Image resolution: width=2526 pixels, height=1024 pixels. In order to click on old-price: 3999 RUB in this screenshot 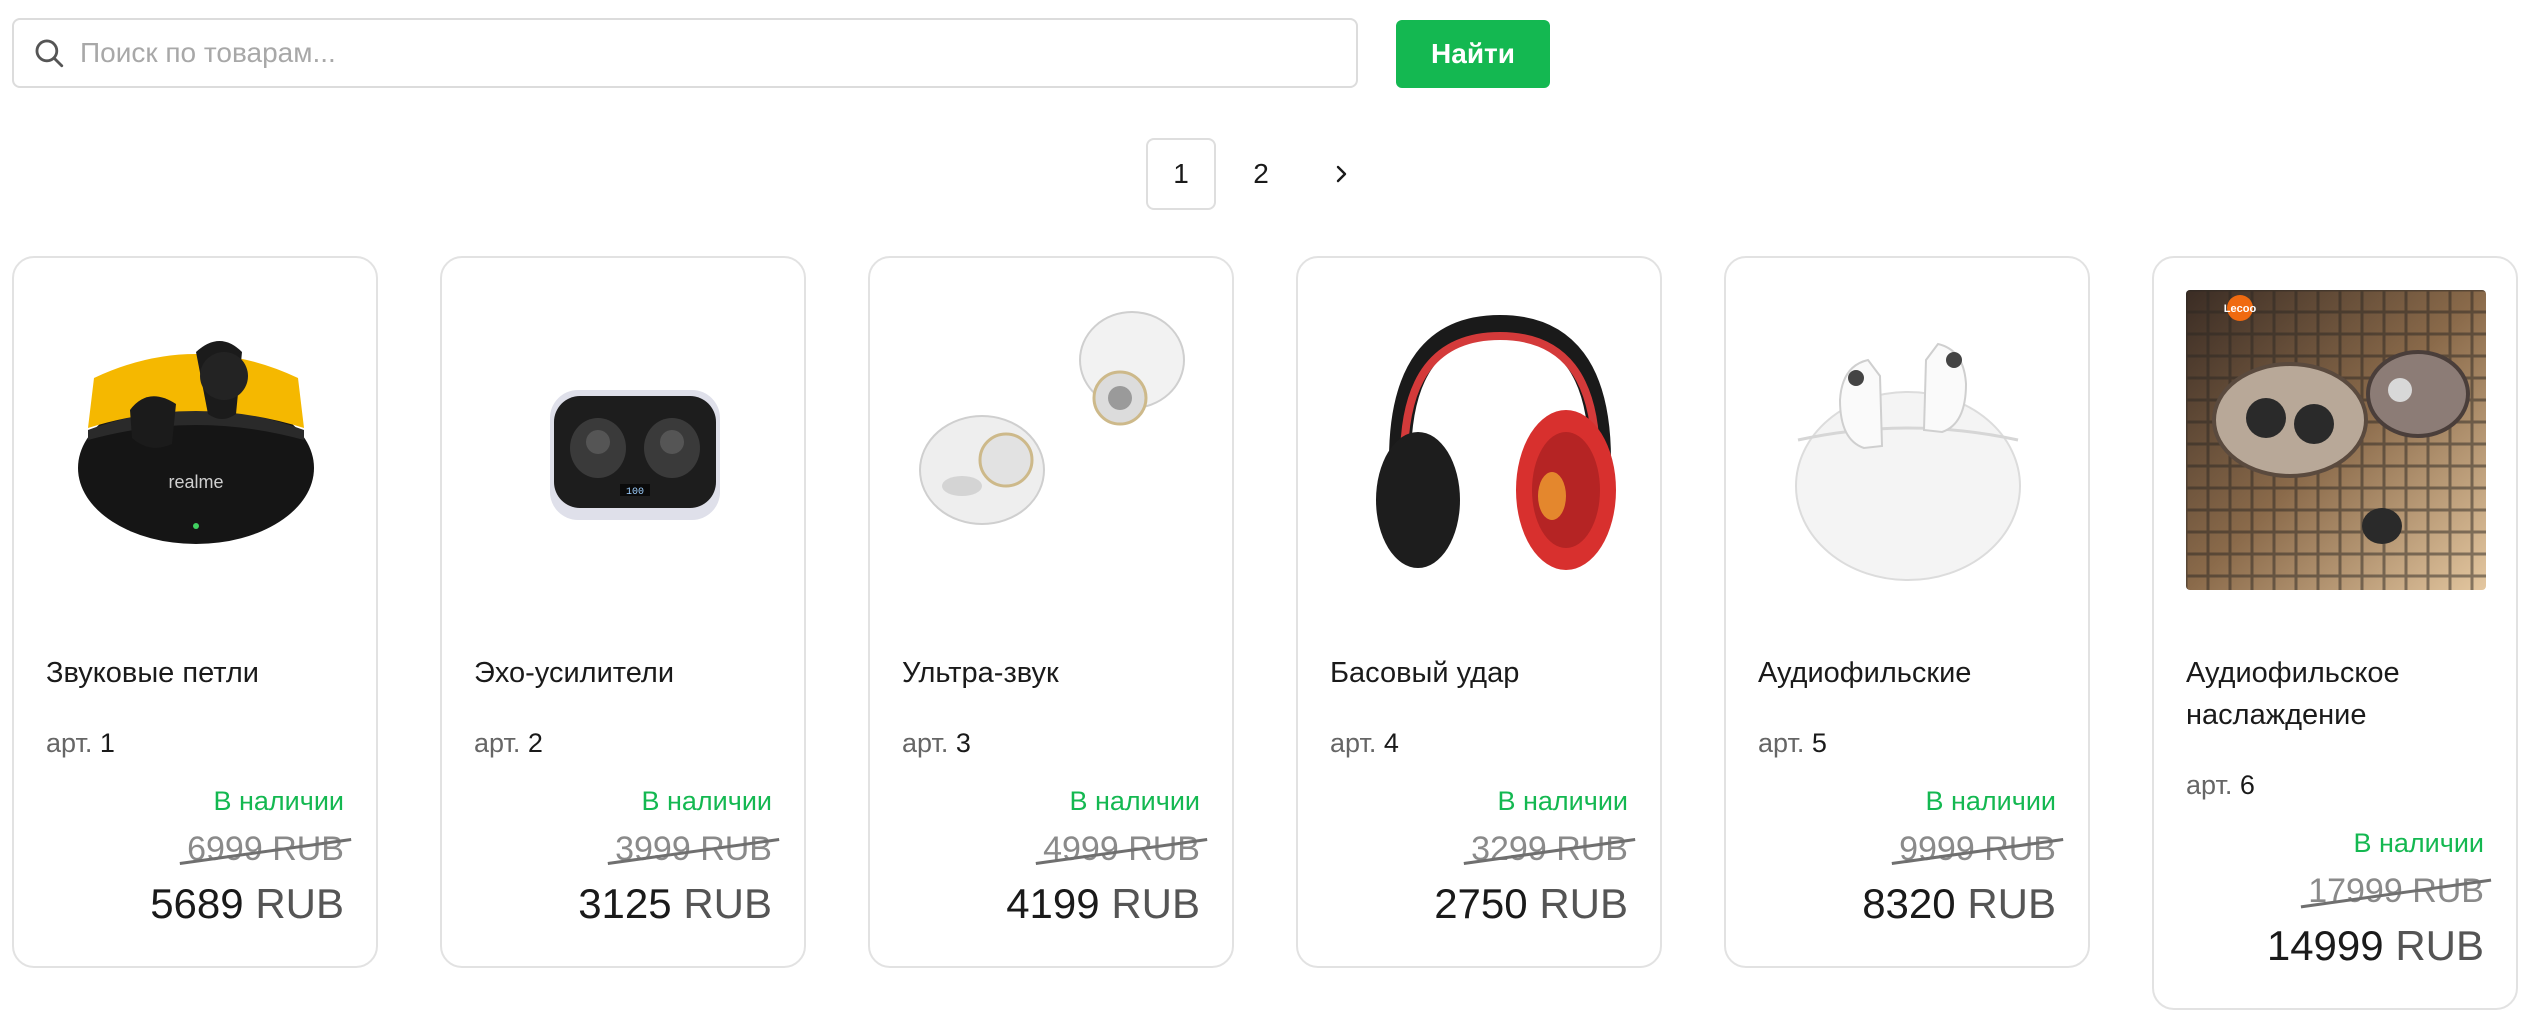, I will do `click(693, 849)`.